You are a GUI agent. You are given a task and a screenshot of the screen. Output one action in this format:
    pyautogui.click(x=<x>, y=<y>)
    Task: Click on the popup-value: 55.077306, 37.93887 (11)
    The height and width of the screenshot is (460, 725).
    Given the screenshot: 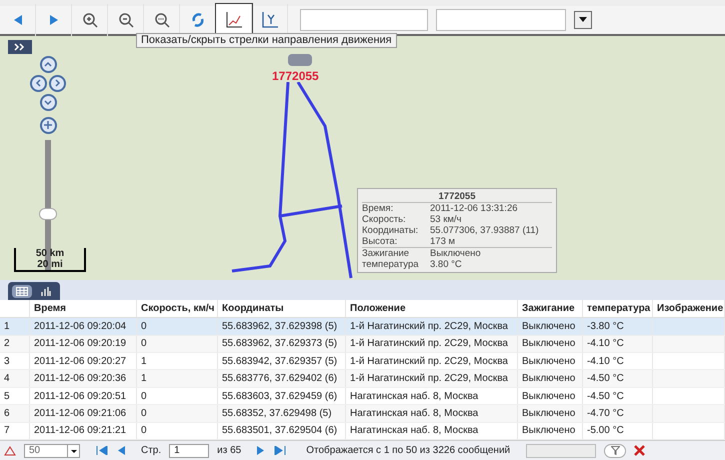 What is the action you would take?
    pyautogui.click(x=484, y=230)
    